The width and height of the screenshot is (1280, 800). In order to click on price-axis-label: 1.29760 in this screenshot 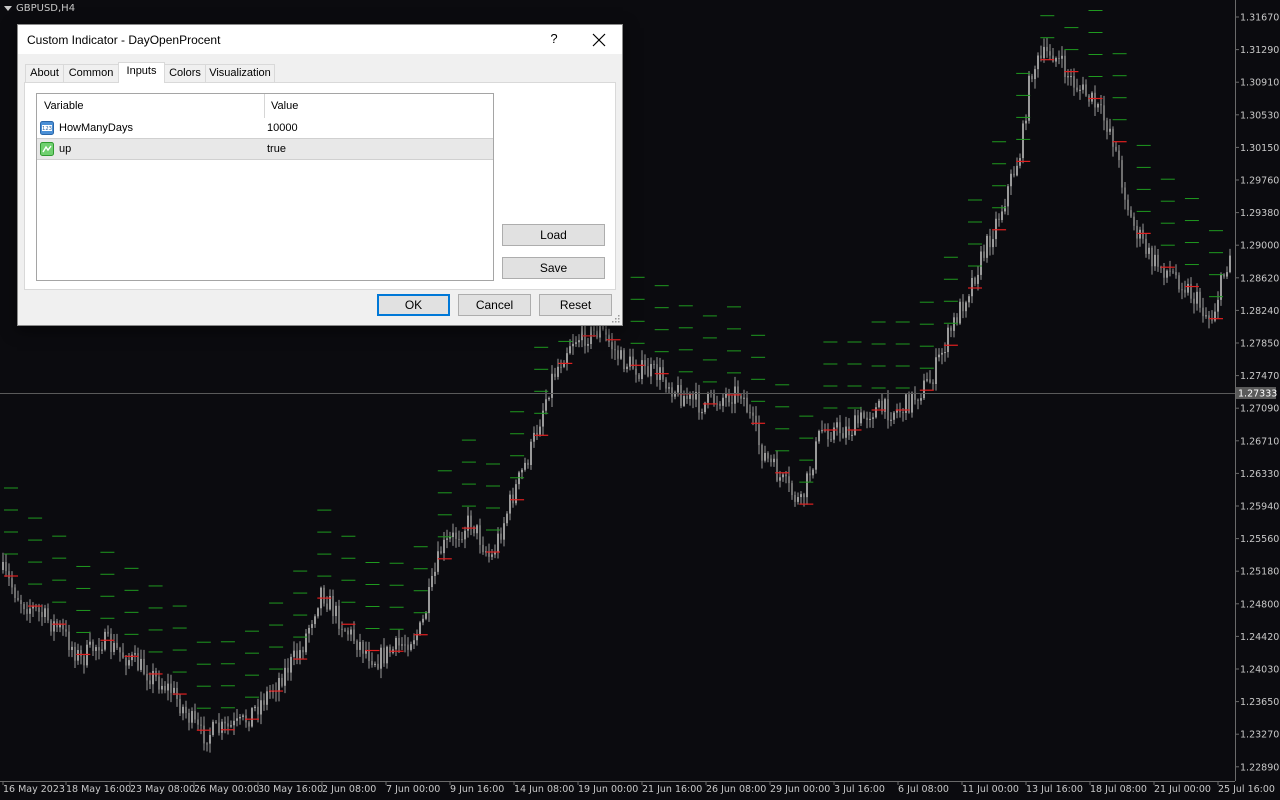, I will do `click(1259, 181)`.